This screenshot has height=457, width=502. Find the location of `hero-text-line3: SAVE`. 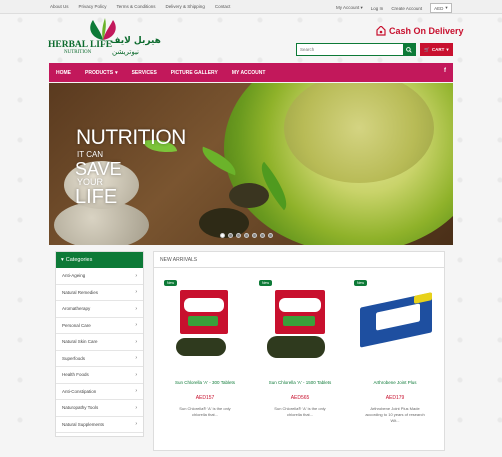

hero-text-line3: SAVE is located at coordinates (98, 169).